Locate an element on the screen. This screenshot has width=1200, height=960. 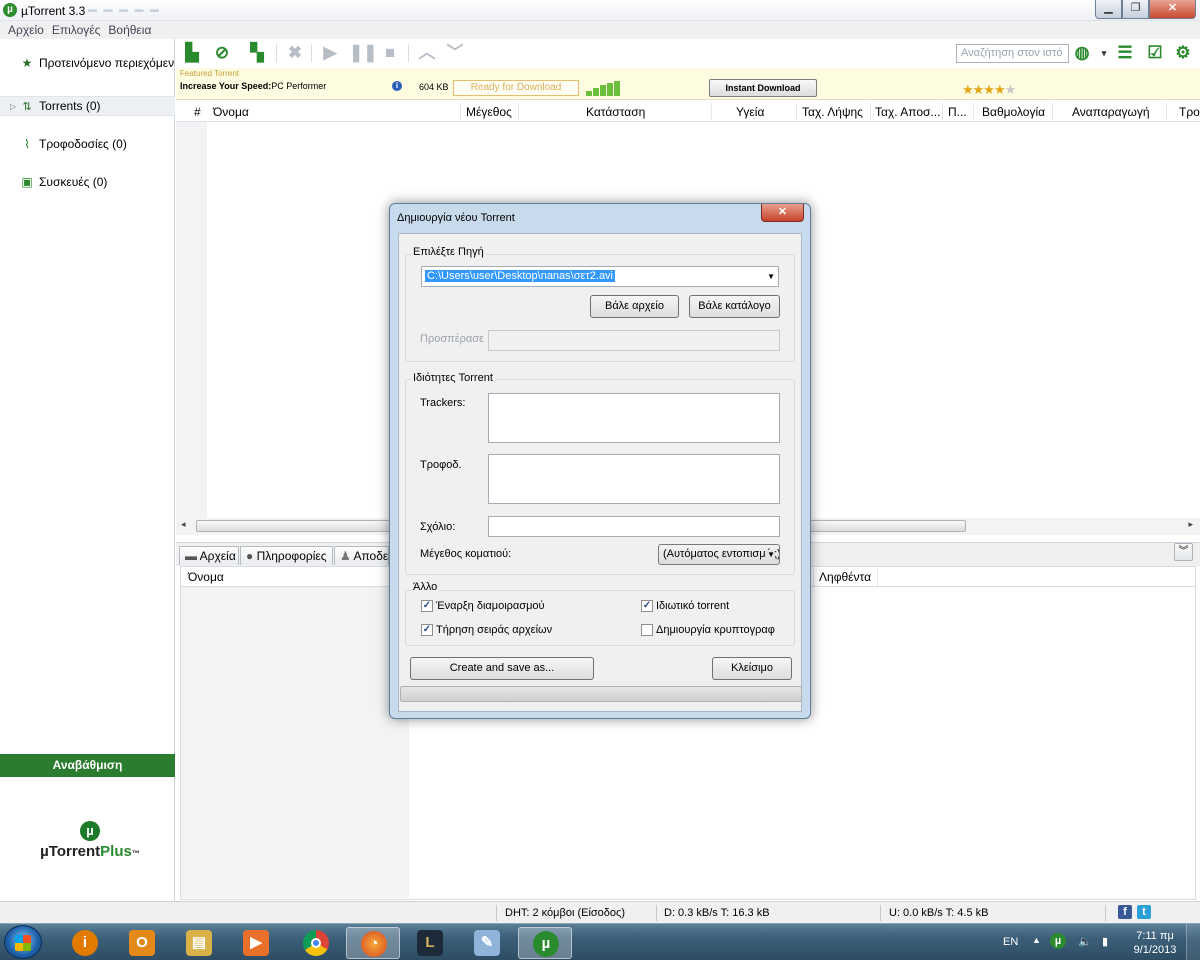
volume-icon: 🔈 is located at coordinates (1085, 941).